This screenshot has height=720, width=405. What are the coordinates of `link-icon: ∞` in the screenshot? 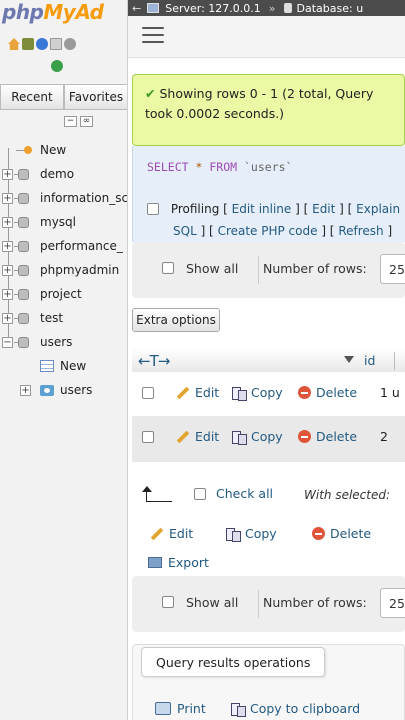 It's located at (86, 121).